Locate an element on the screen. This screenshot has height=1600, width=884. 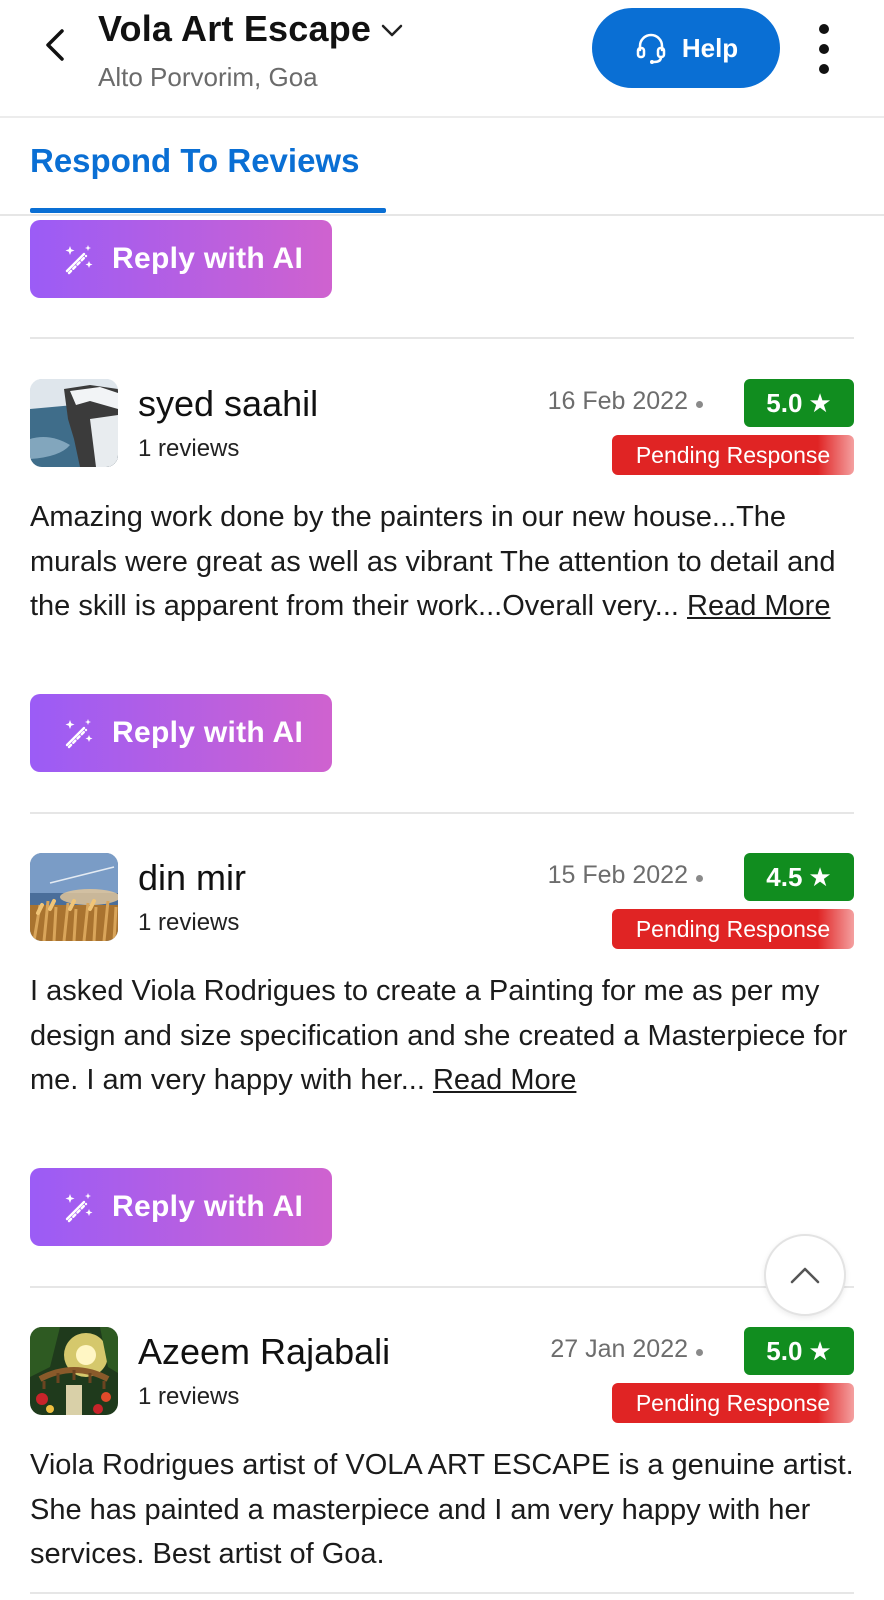
app-header: Vola Art Escape Alto Porvorim, Goa Help is located at coordinates (442, 59).